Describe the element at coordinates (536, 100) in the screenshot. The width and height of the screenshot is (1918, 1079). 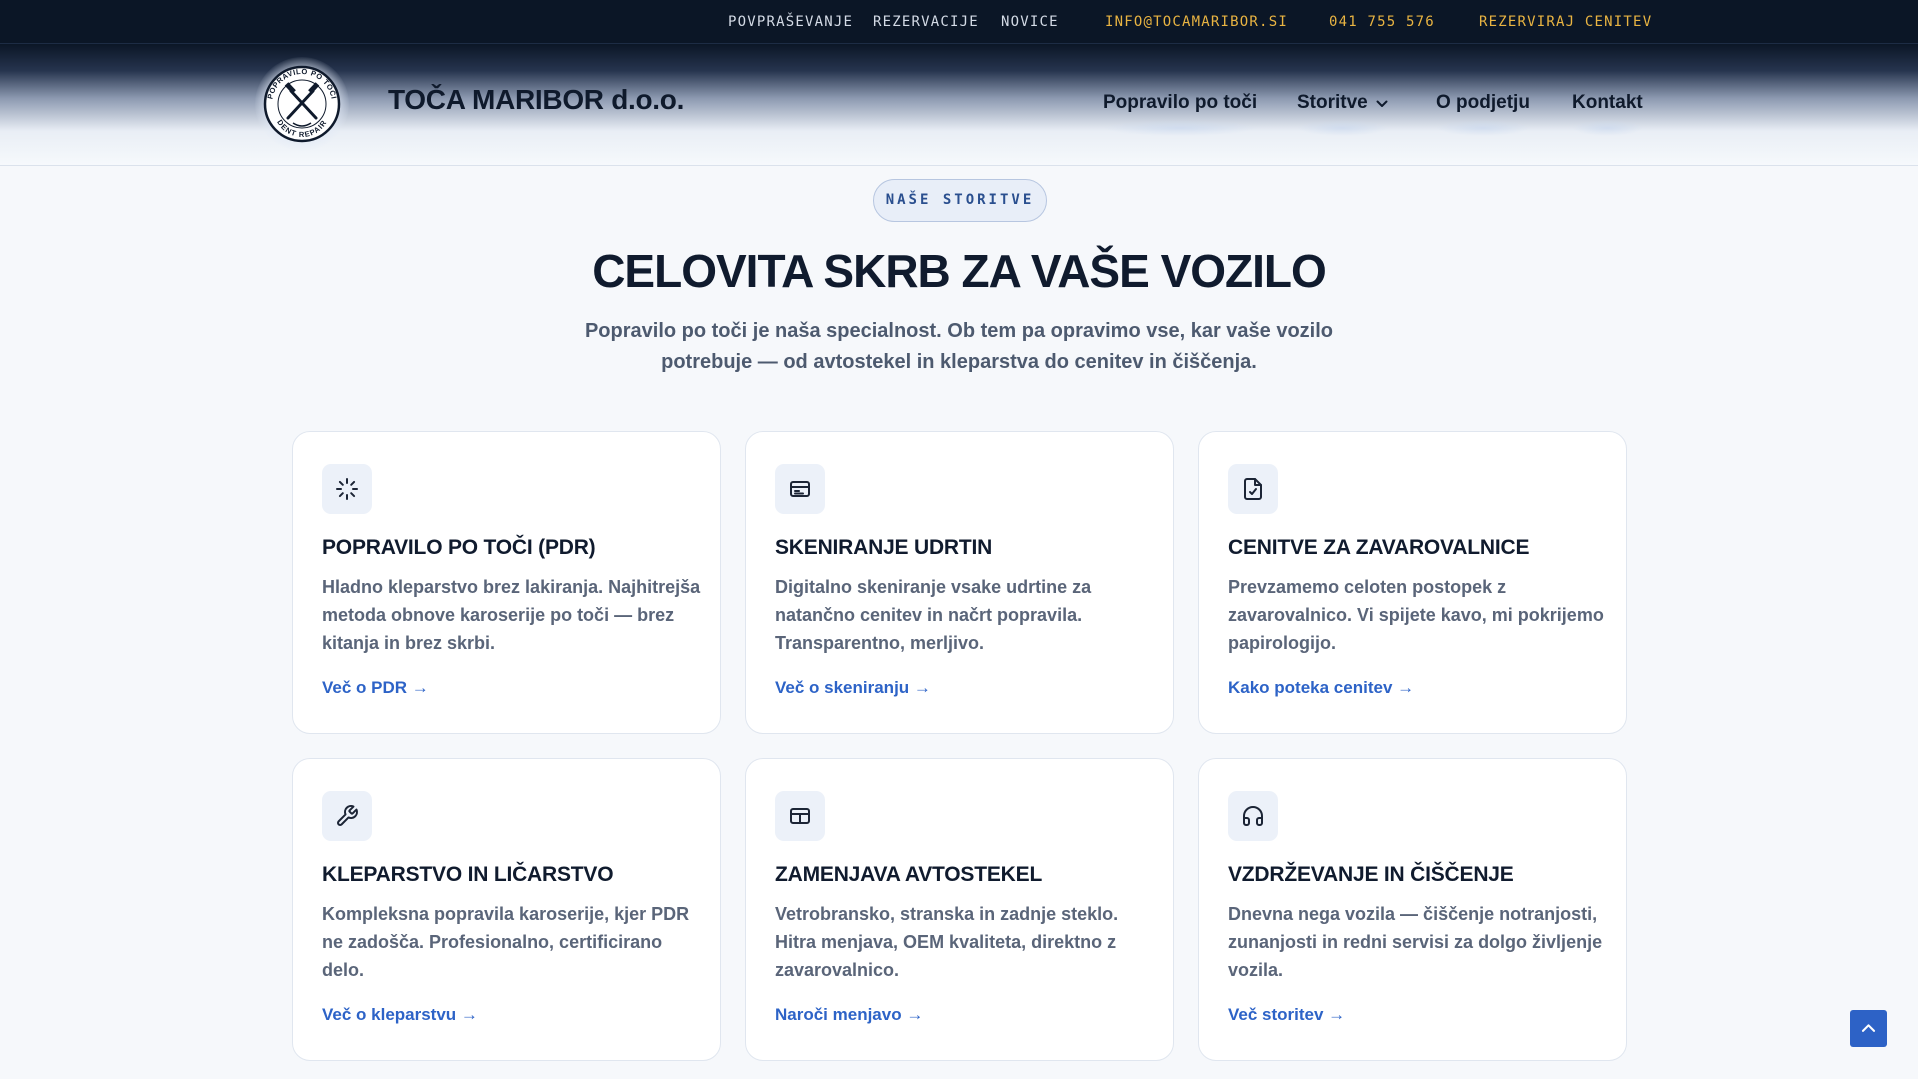
I see `brand-name: TOČA MARIBOR d.o.o.` at that location.